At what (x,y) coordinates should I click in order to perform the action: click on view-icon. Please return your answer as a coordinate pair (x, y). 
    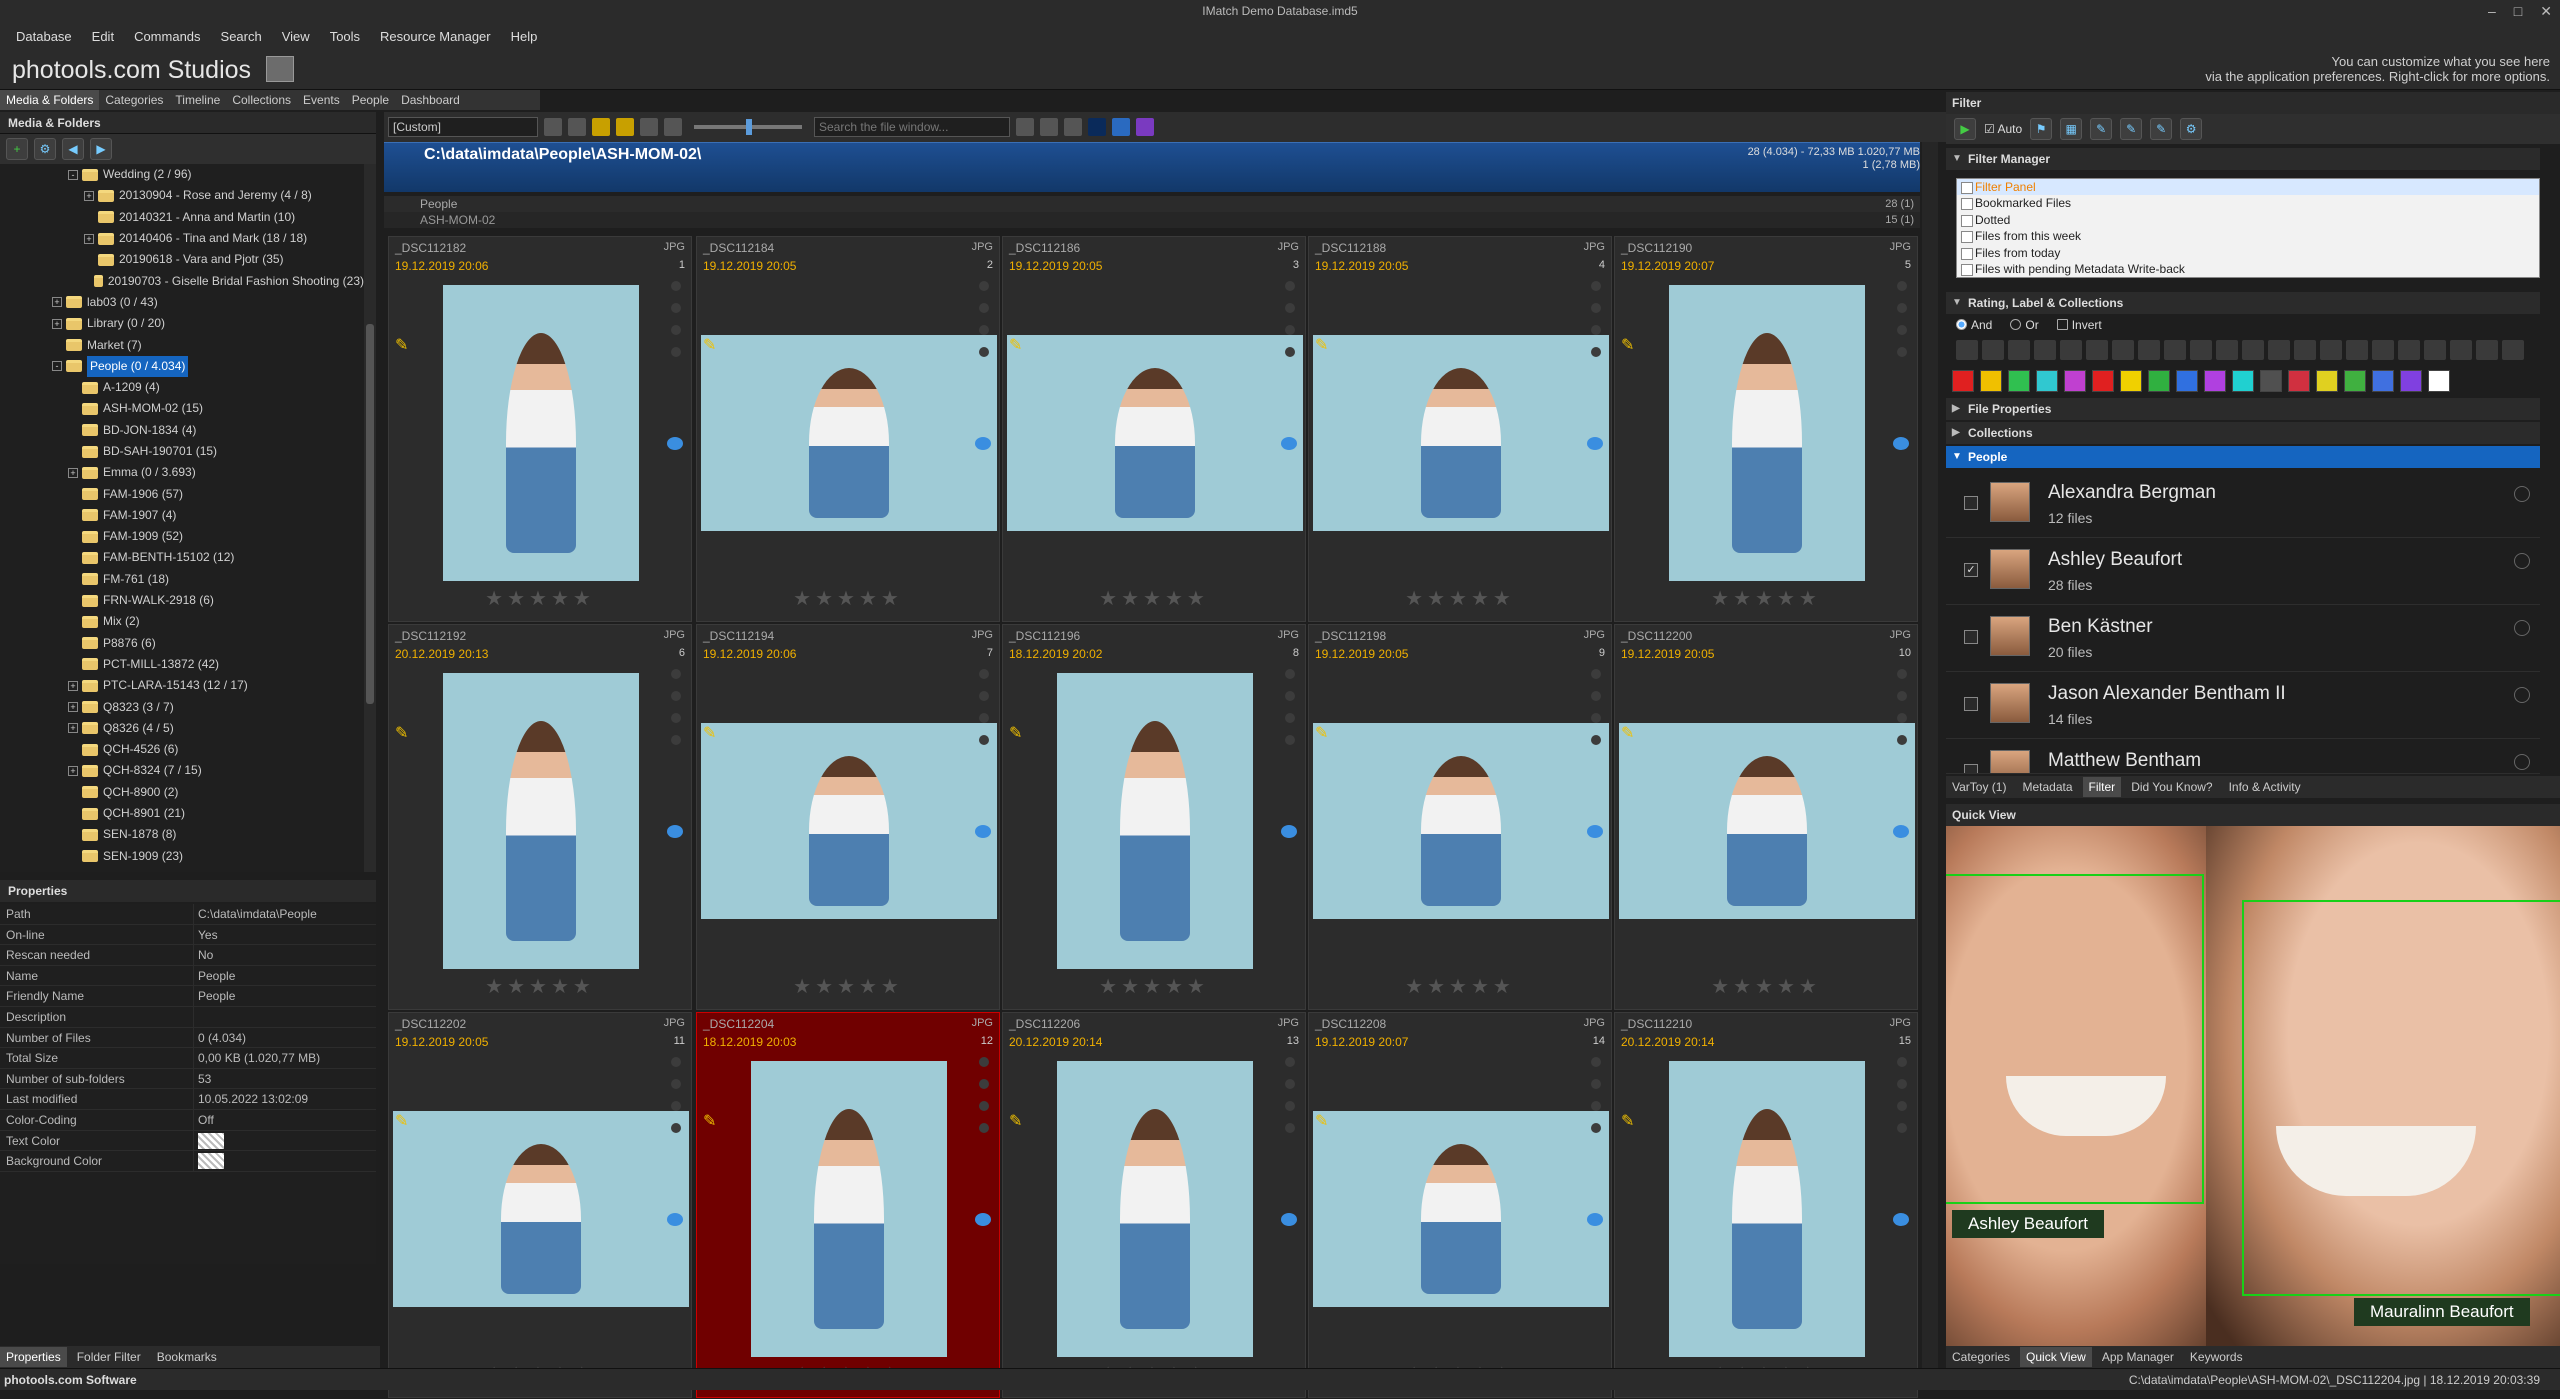
    Looking at the image, I should click on (1073, 127).